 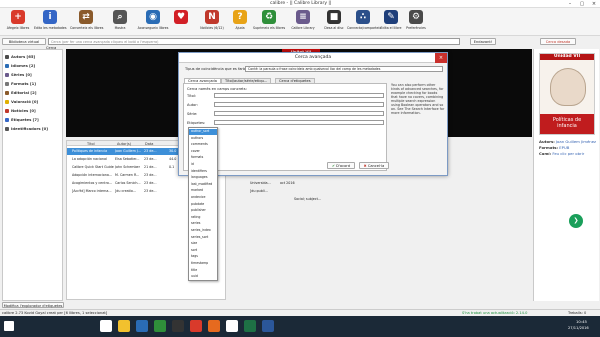 I want to click on close-window-button: ×, so click(x=594, y=4).